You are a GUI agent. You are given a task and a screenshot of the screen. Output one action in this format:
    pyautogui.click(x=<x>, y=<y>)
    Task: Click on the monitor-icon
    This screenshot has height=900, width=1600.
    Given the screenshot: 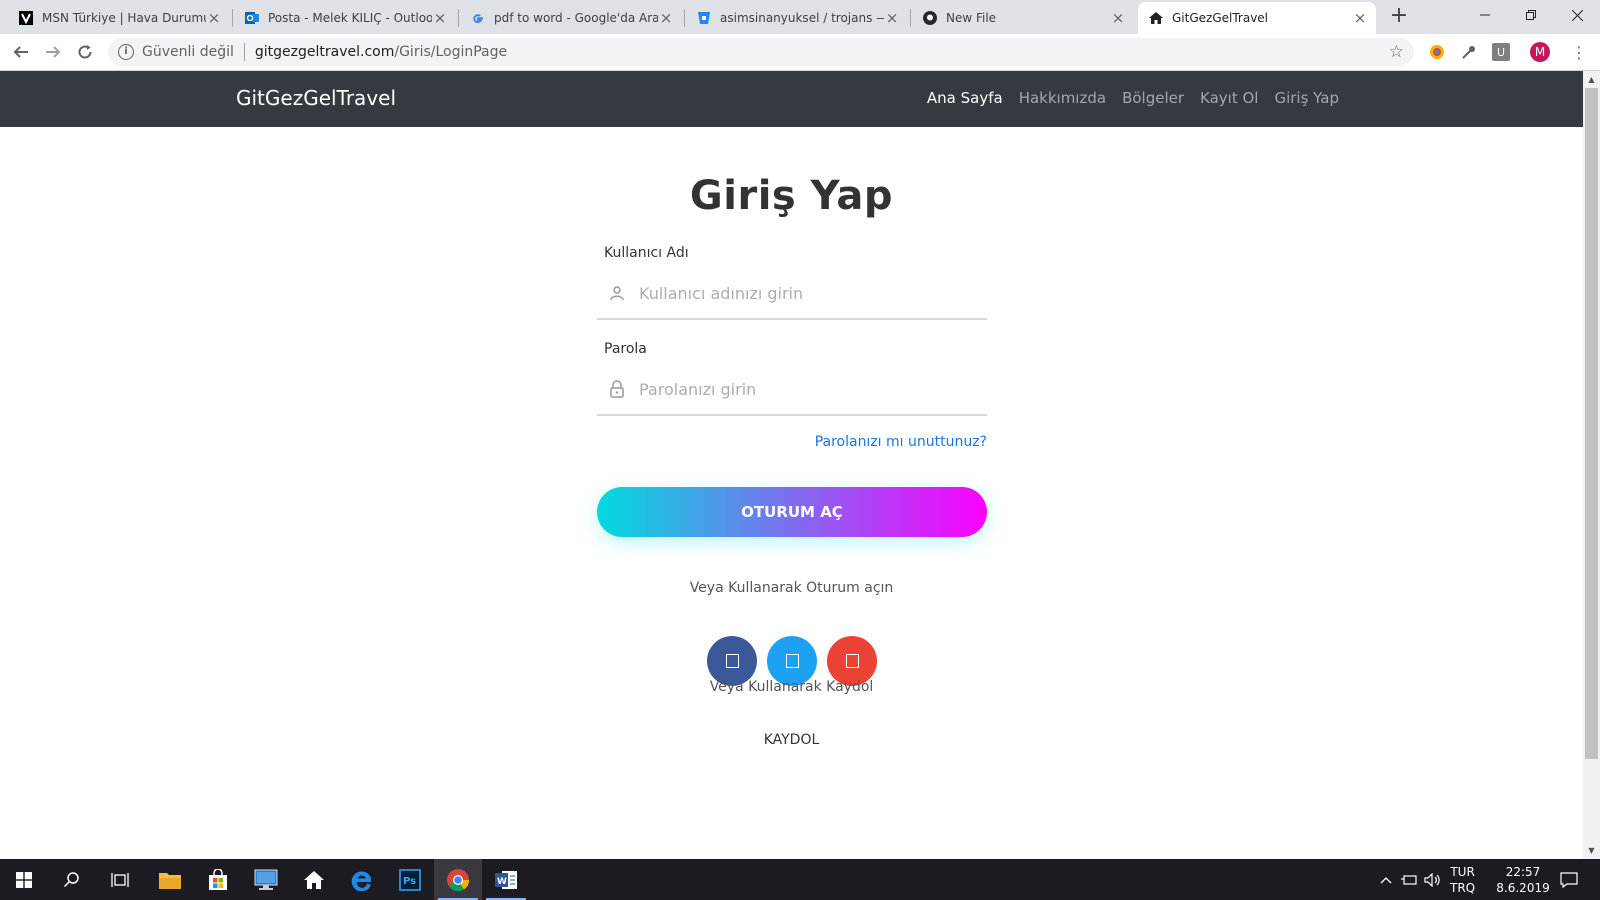 What is the action you would take?
    pyautogui.click(x=266, y=879)
    